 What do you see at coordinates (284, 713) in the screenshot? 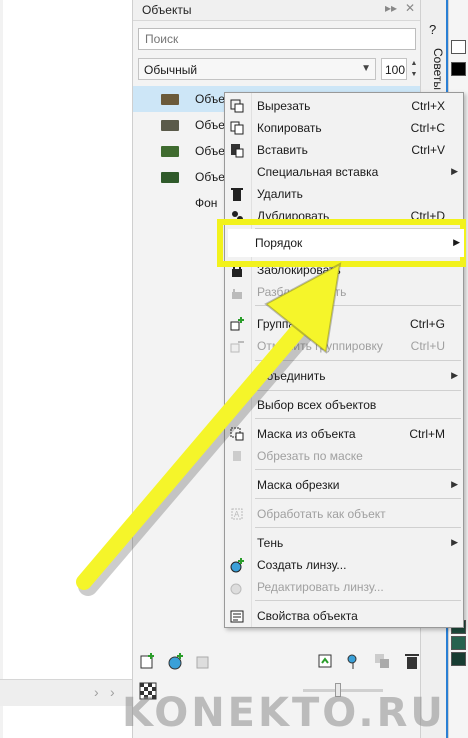
I see `watermark: KONEKTO.RU` at bounding box center [284, 713].